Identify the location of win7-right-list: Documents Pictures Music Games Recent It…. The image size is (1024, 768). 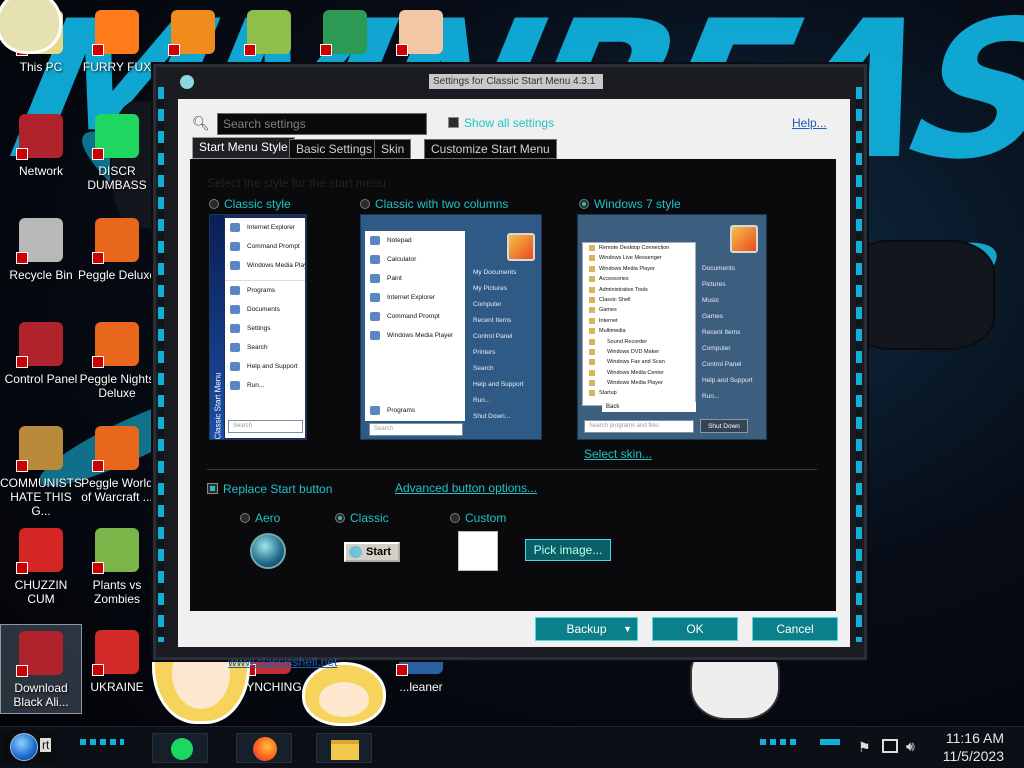
(733, 333).